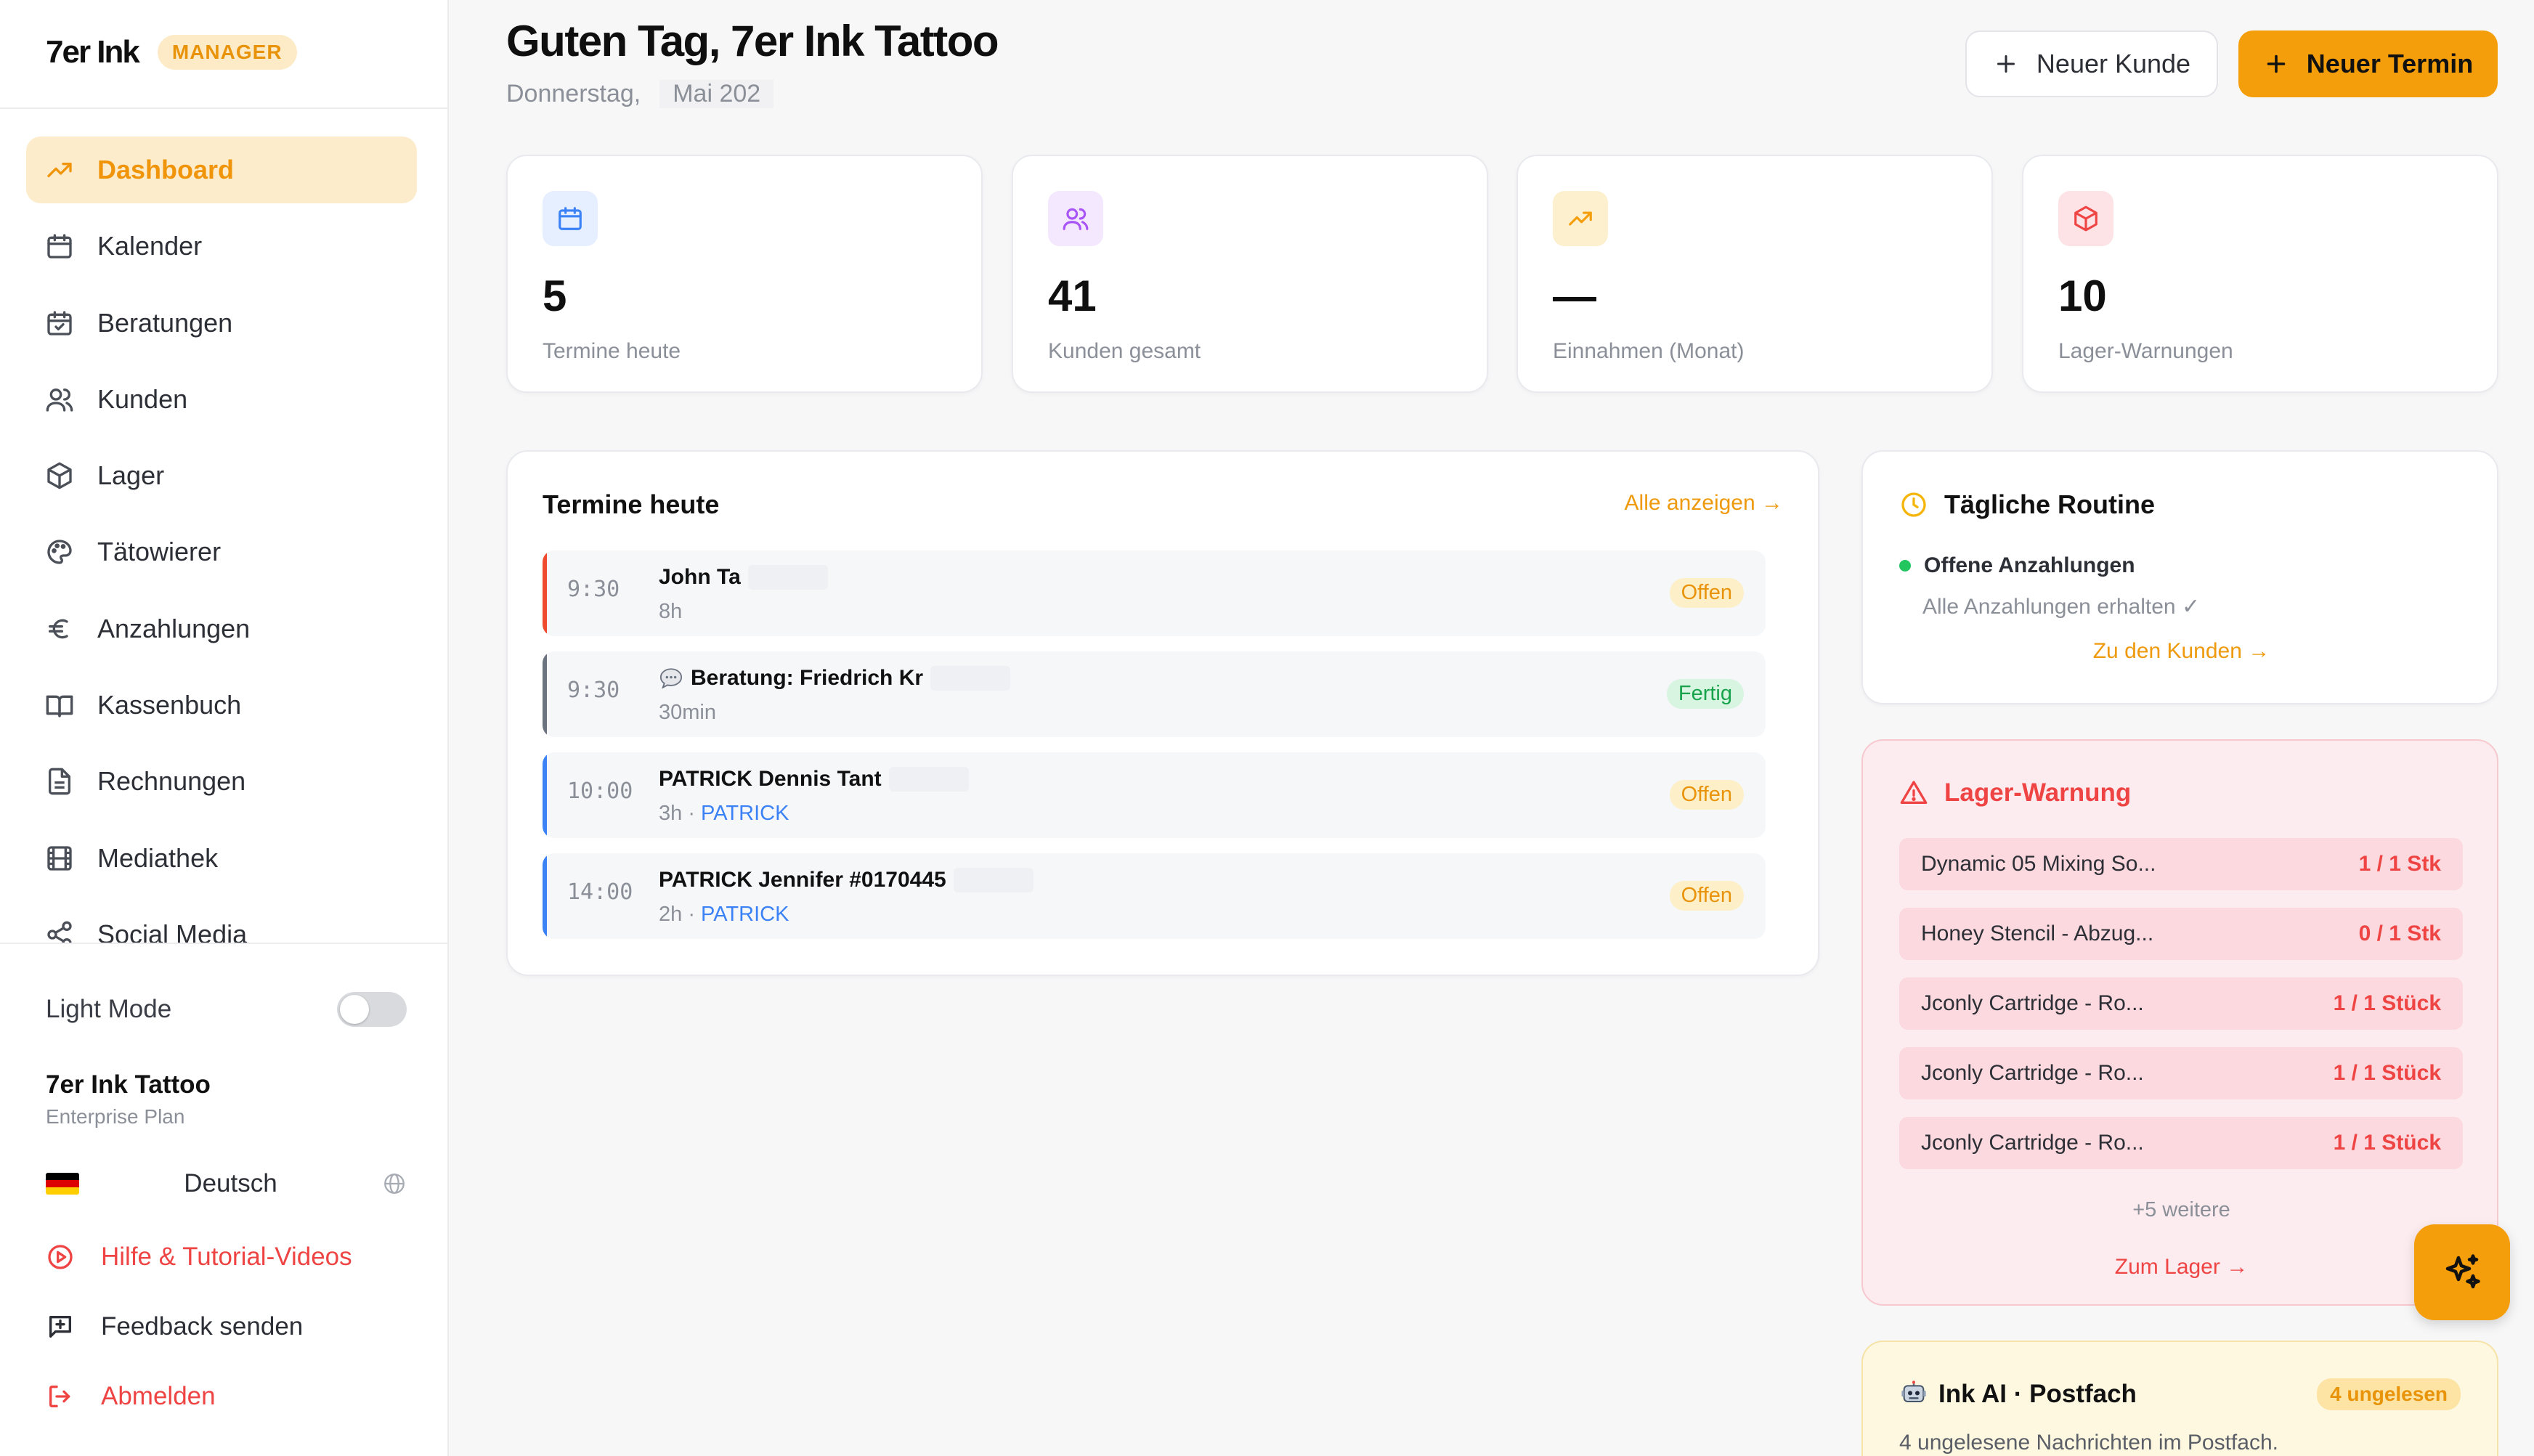 Image resolution: width=2534 pixels, height=1456 pixels. I want to click on stat-value: 10, so click(2082, 296).